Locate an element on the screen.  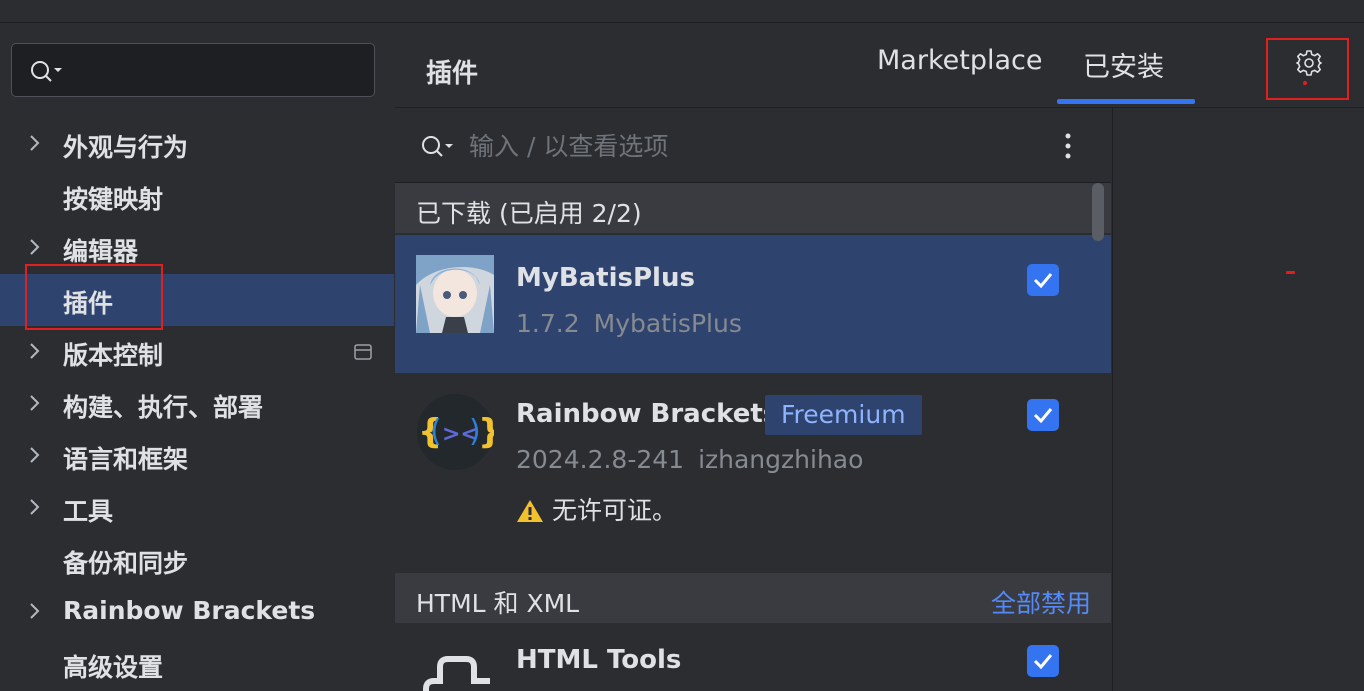
html-tools-icon is located at coordinates (456, 673).